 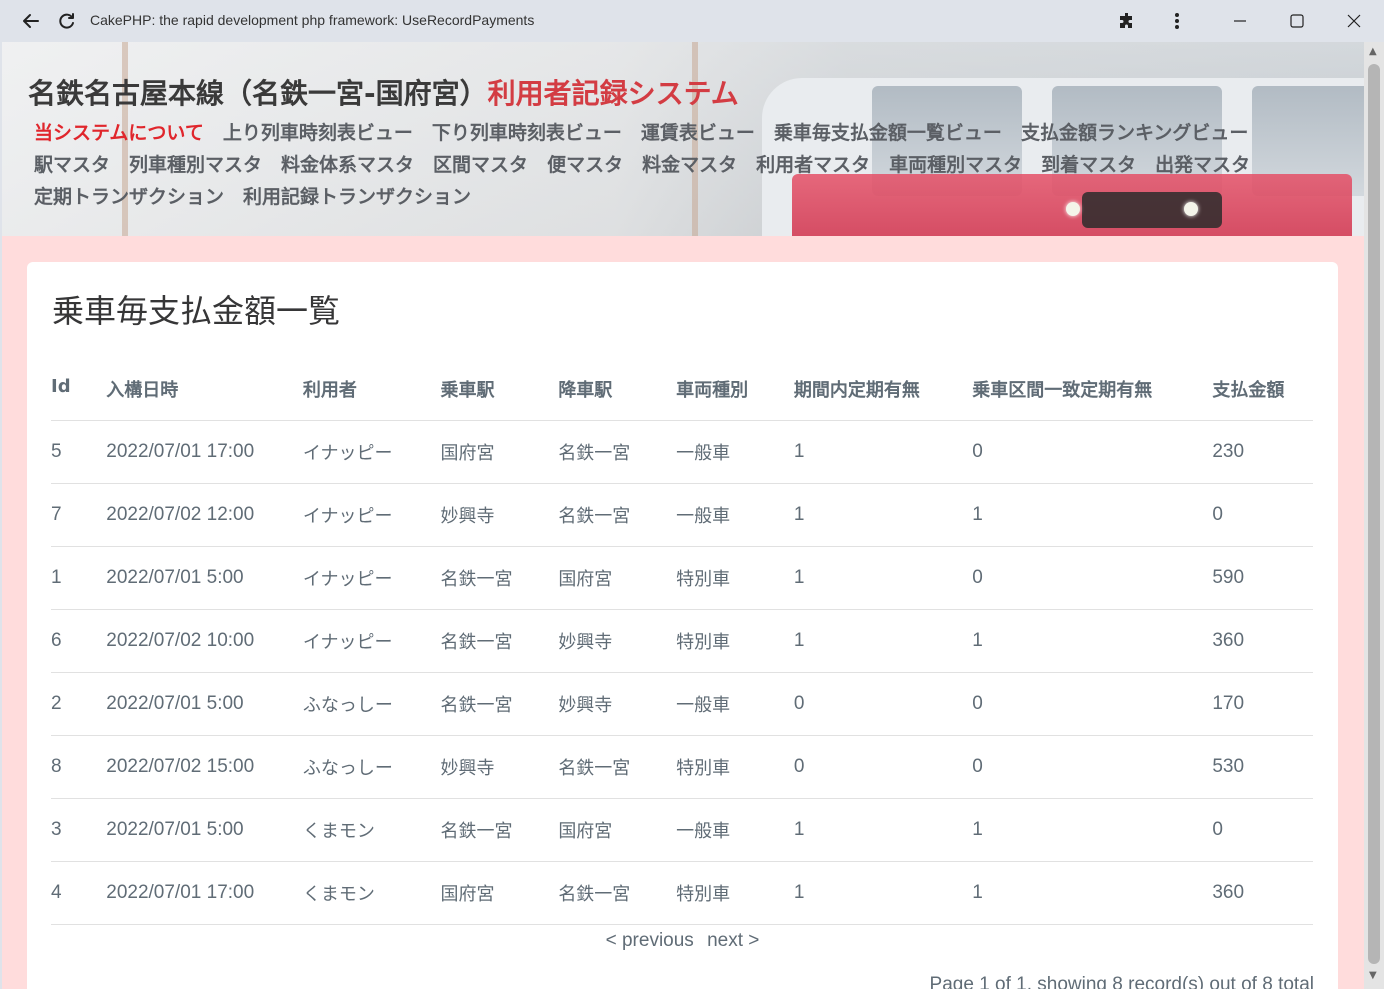 What do you see at coordinates (1240, 21) in the screenshot?
I see `minimize-icon` at bounding box center [1240, 21].